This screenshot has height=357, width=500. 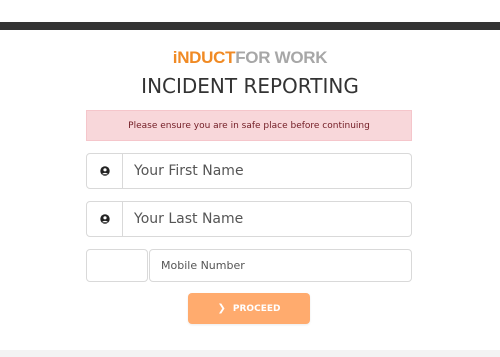 What do you see at coordinates (250, 86) in the screenshot?
I see `page-title: INCIDENT REPORTING` at bounding box center [250, 86].